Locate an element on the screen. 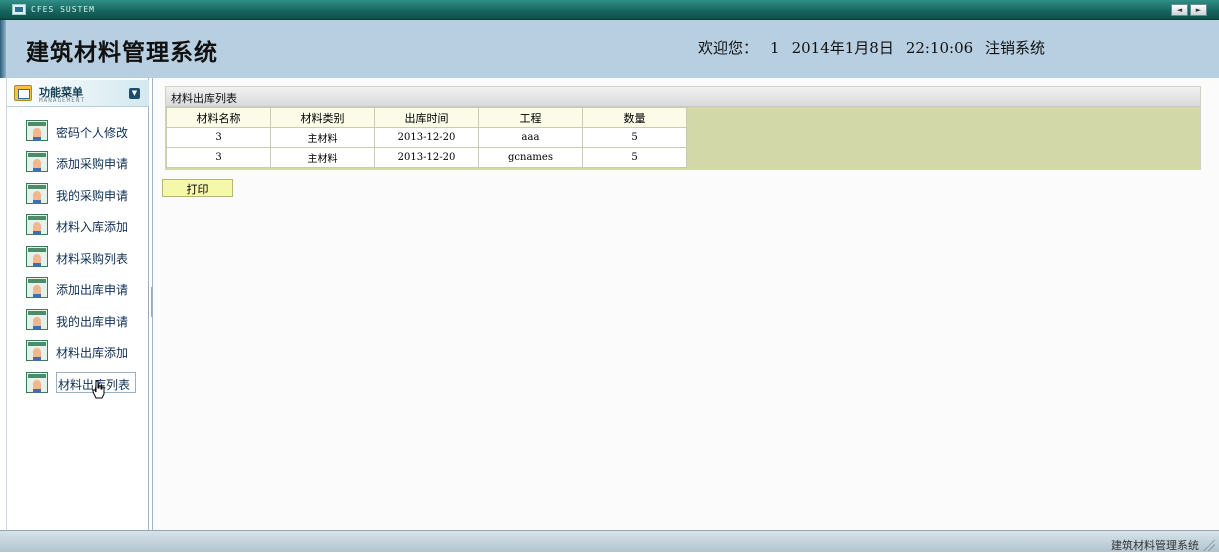 This screenshot has height=553, width=1219. user-id: 1 is located at coordinates (775, 48).